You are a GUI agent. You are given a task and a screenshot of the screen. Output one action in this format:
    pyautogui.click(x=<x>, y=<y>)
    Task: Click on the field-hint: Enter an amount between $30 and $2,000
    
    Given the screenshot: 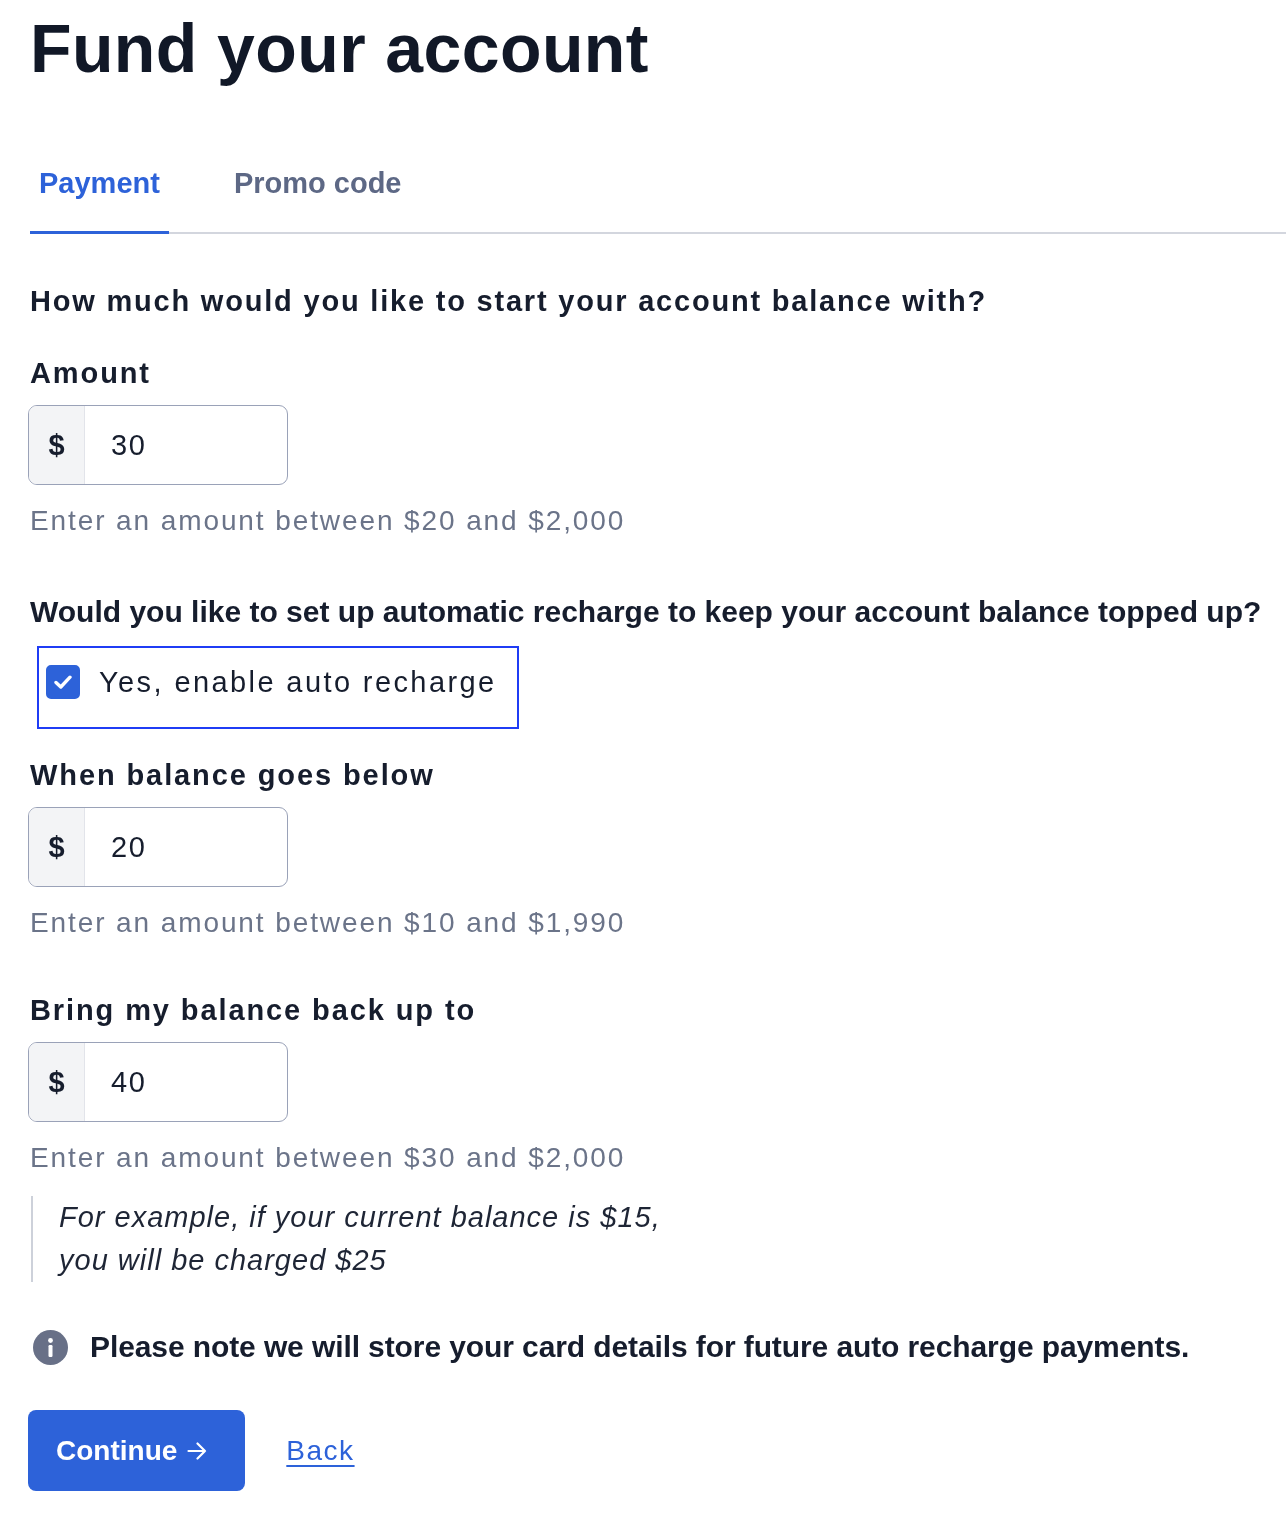 What is the action you would take?
    pyautogui.click(x=328, y=1158)
    